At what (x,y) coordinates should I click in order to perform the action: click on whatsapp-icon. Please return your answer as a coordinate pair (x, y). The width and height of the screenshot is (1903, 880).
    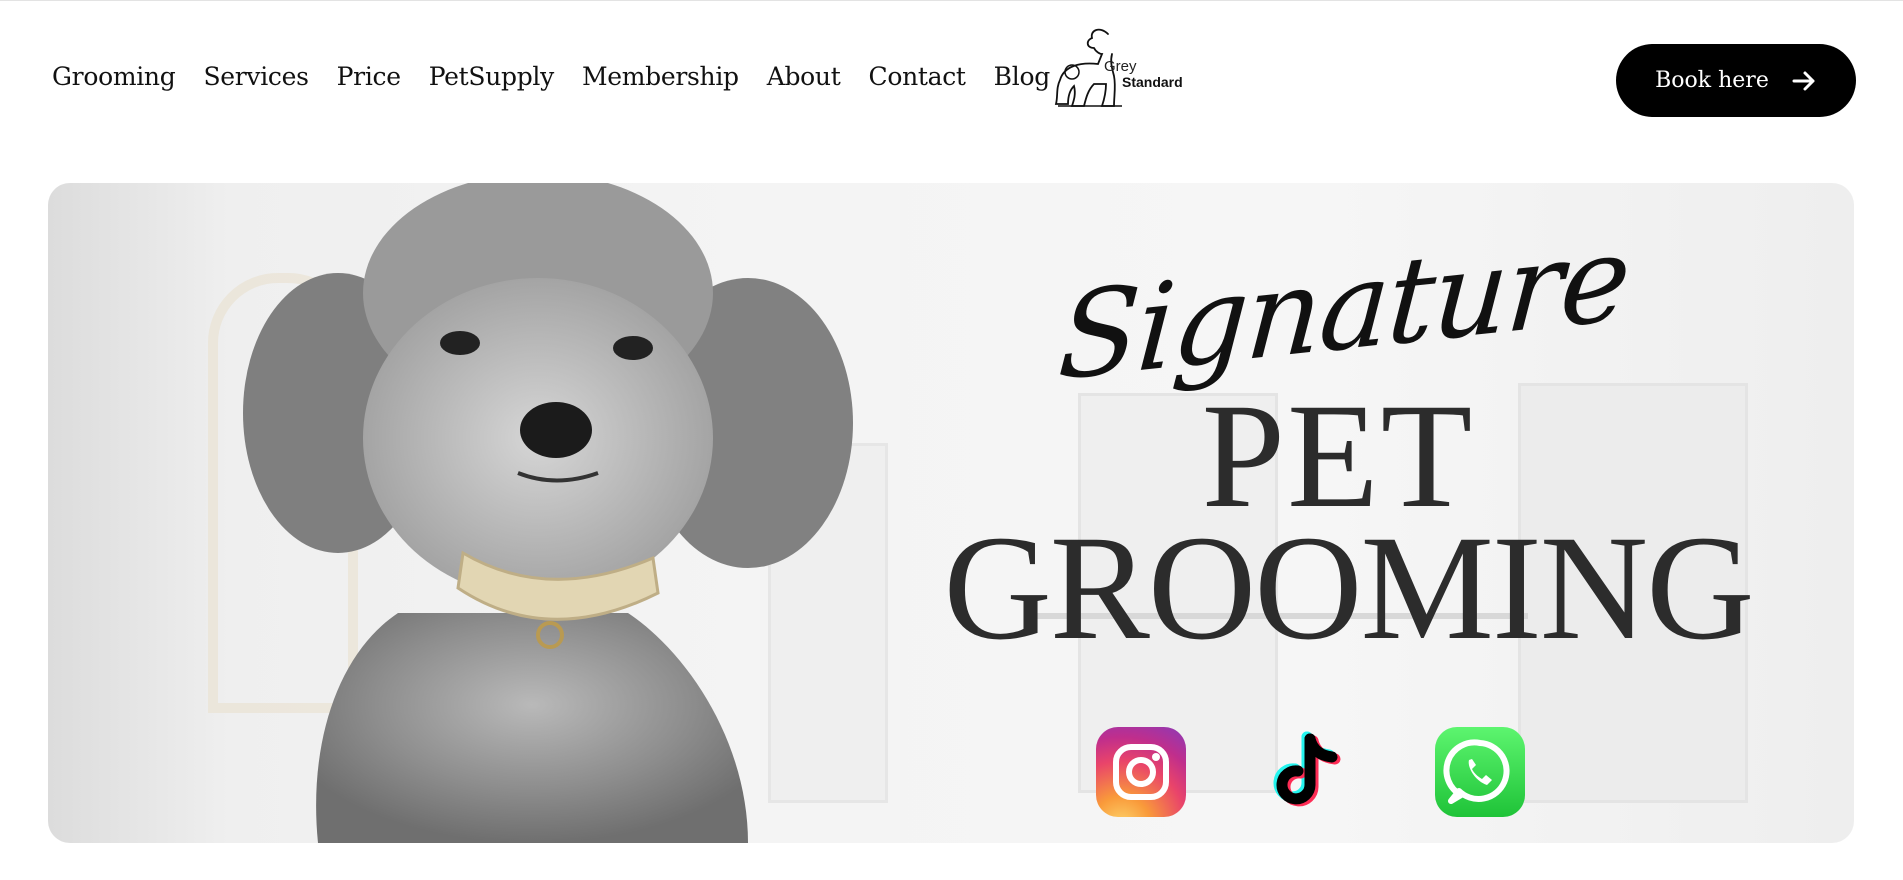
    Looking at the image, I should click on (1476, 771).